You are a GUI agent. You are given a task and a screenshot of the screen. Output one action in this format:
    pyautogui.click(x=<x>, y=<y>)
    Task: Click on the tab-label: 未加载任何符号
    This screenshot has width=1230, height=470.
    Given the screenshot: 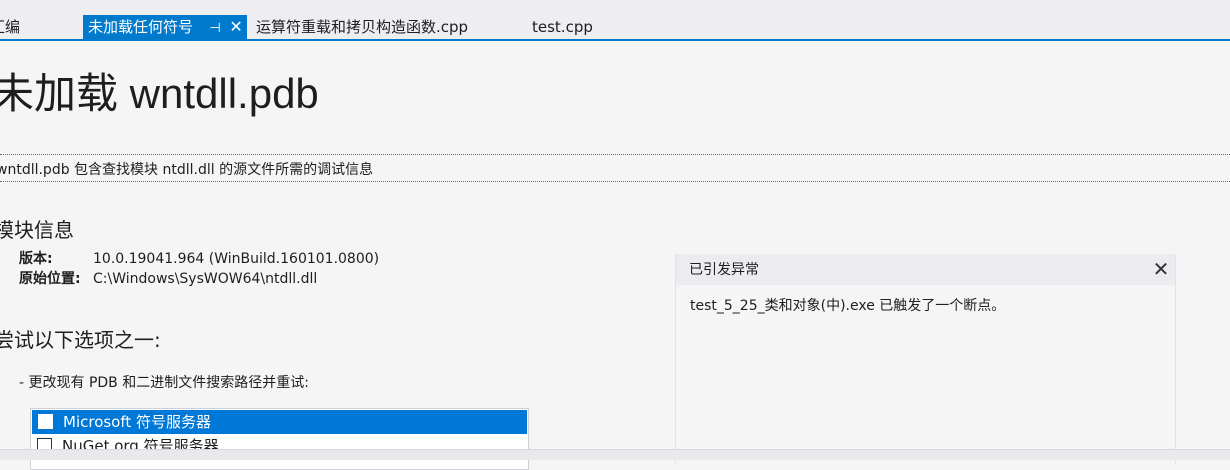 What is the action you would take?
    pyautogui.click(x=141, y=27)
    